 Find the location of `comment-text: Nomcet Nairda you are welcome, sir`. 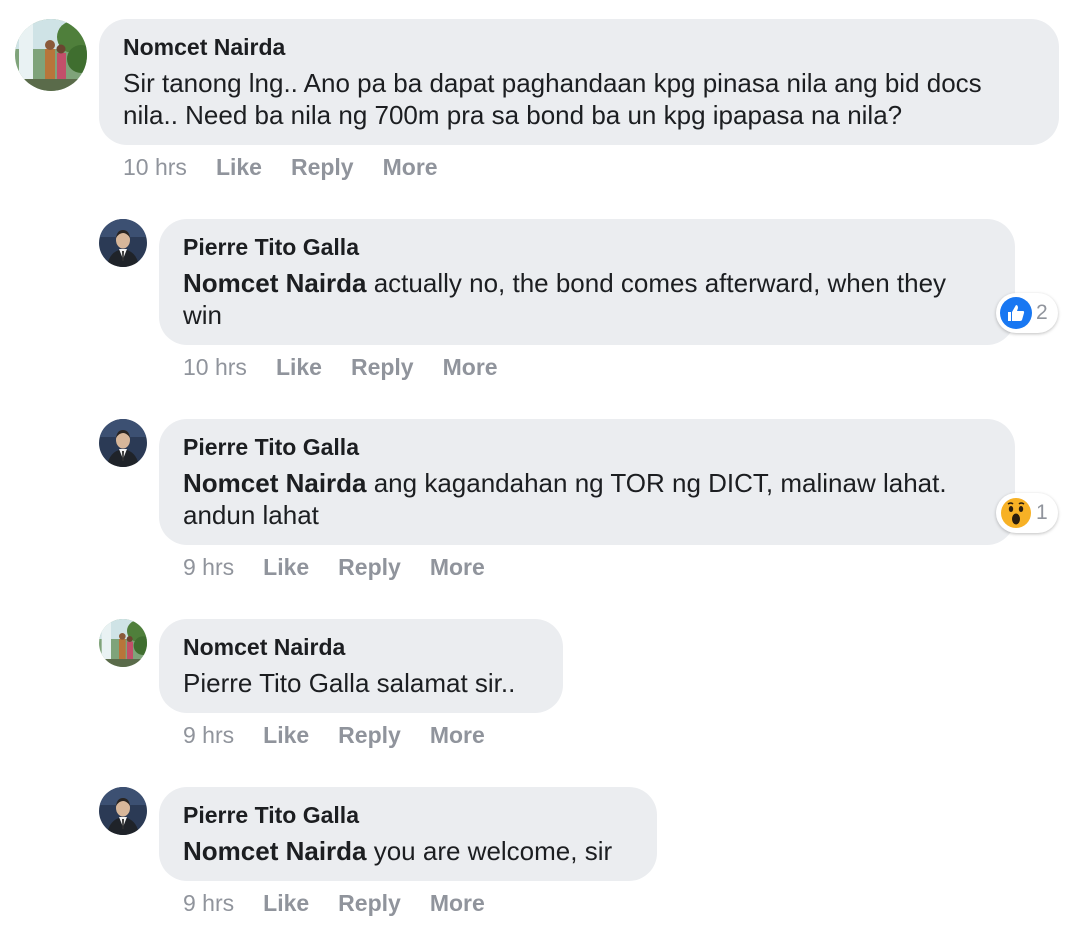

comment-text: Nomcet Nairda you are welcome, sir is located at coordinates (408, 851).